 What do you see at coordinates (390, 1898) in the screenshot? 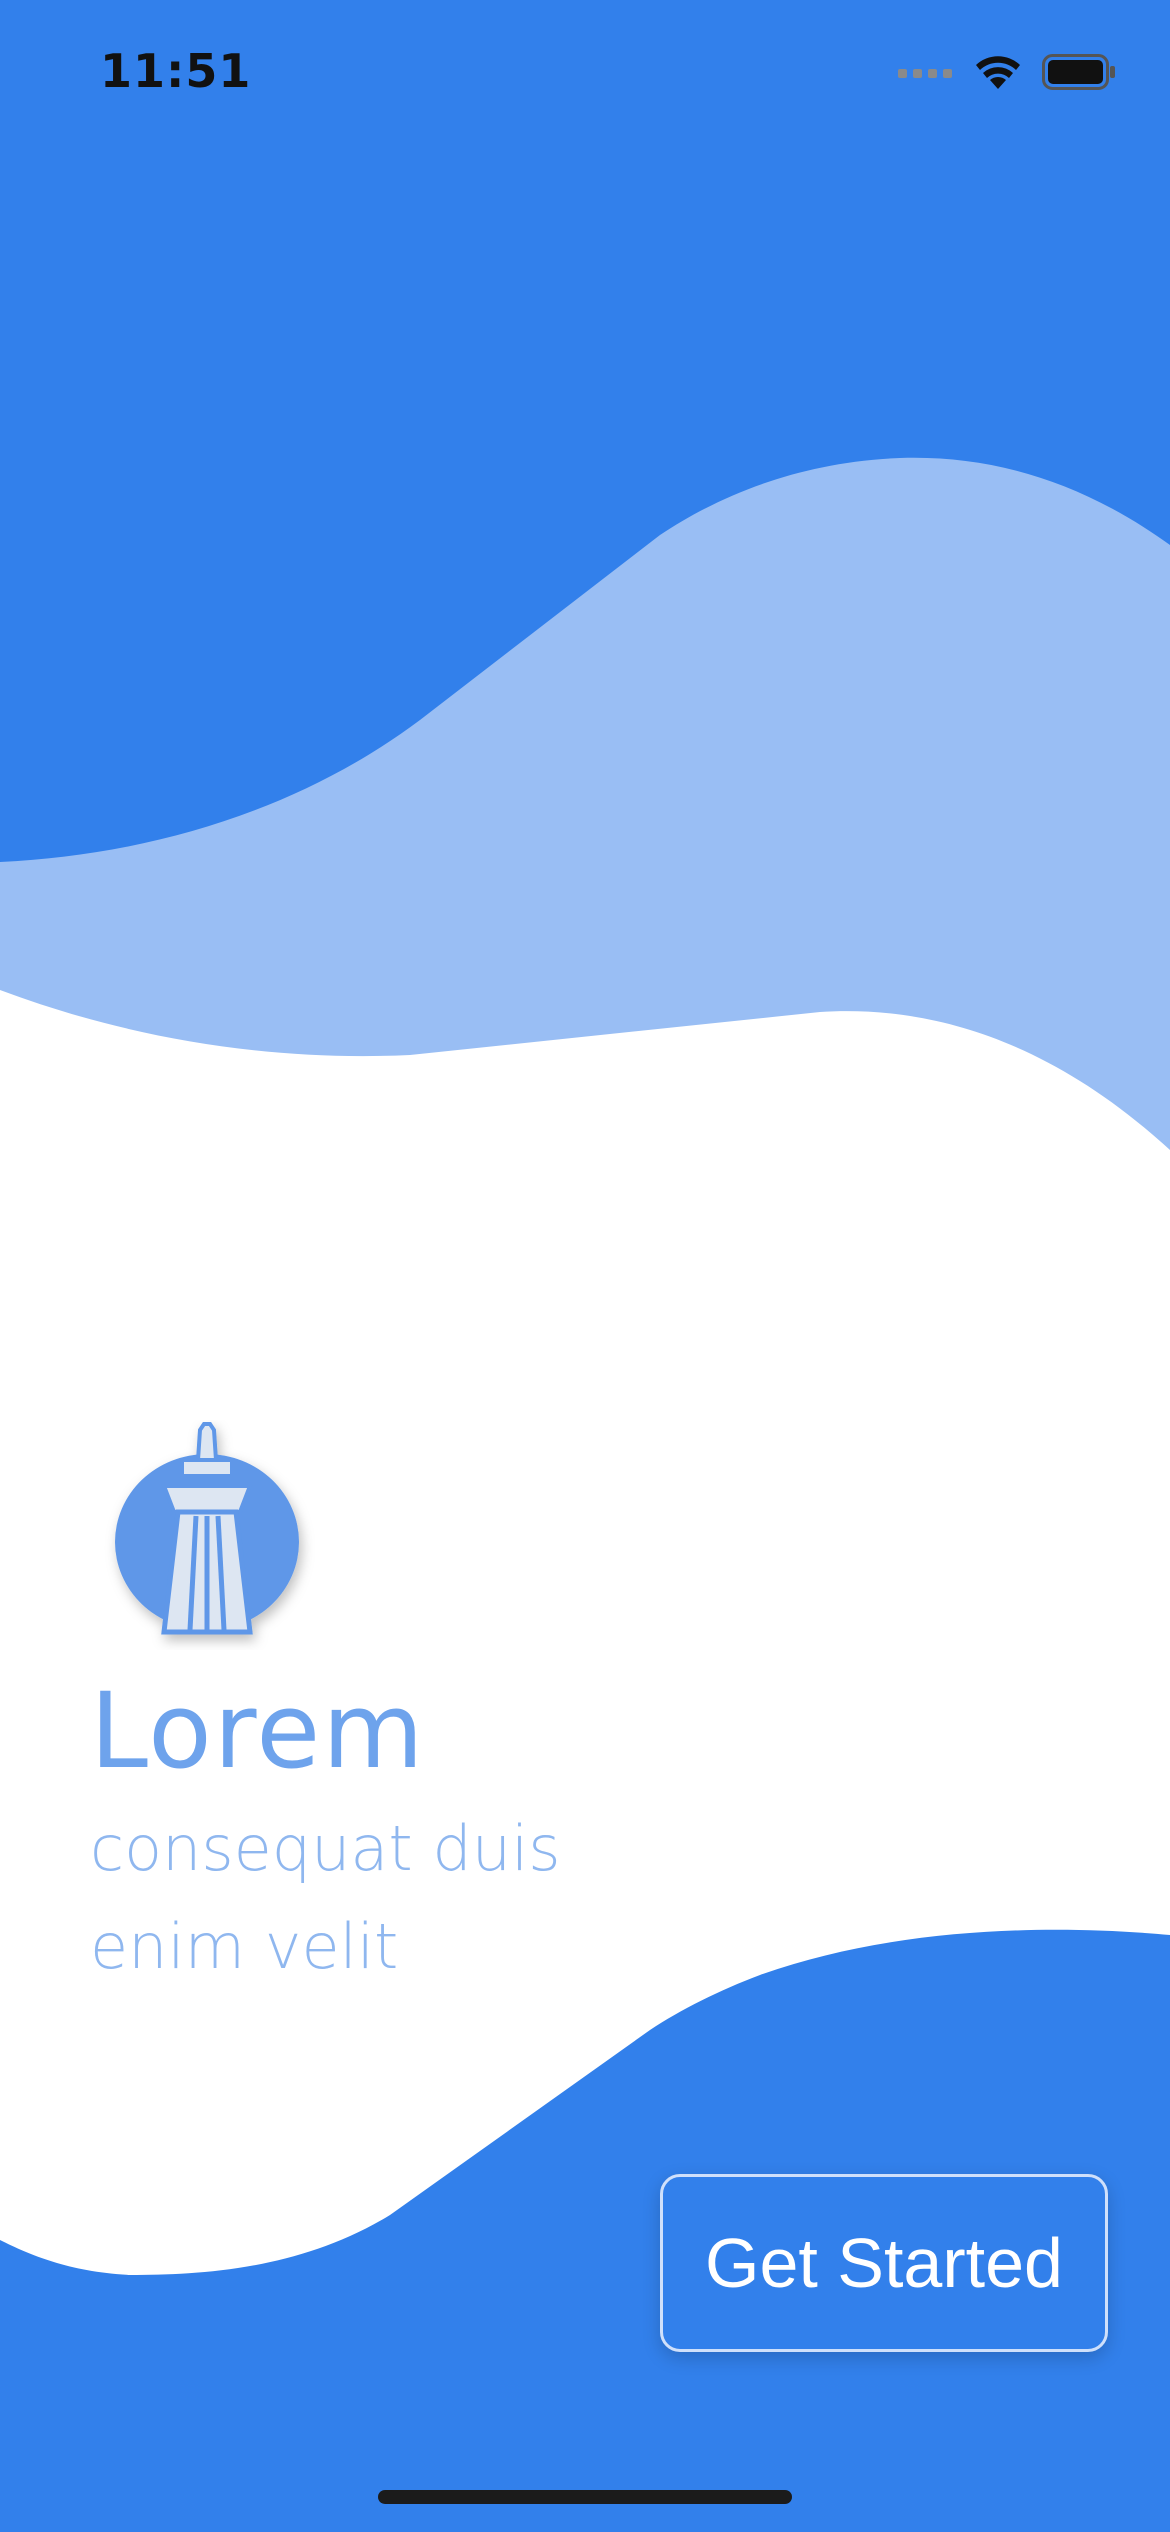
I see `brand-subtitle: consequat duis enim velit` at bounding box center [390, 1898].